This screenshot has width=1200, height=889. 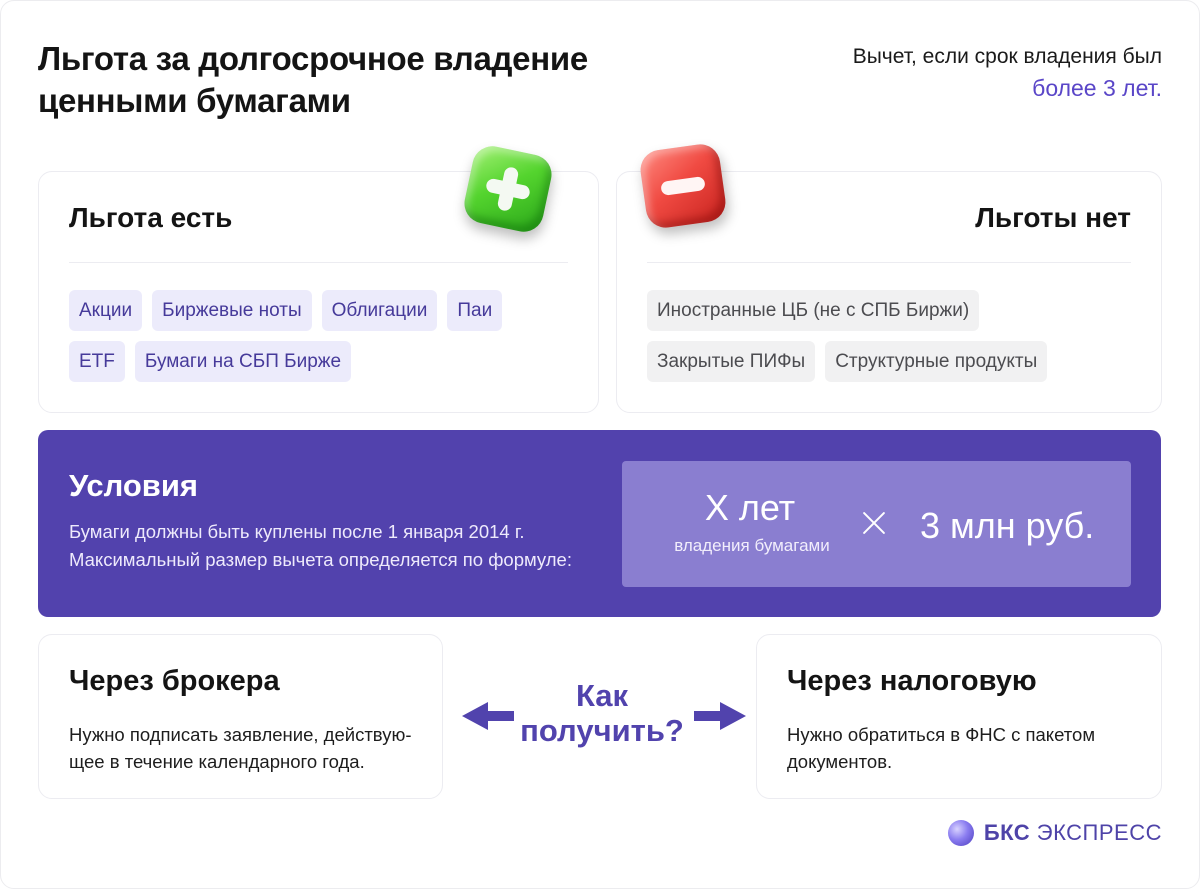 What do you see at coordinates (1007, 525) in the screenshot?
I see `formula-amount: 3 млн руб.` at bounding box center [1007, 525].